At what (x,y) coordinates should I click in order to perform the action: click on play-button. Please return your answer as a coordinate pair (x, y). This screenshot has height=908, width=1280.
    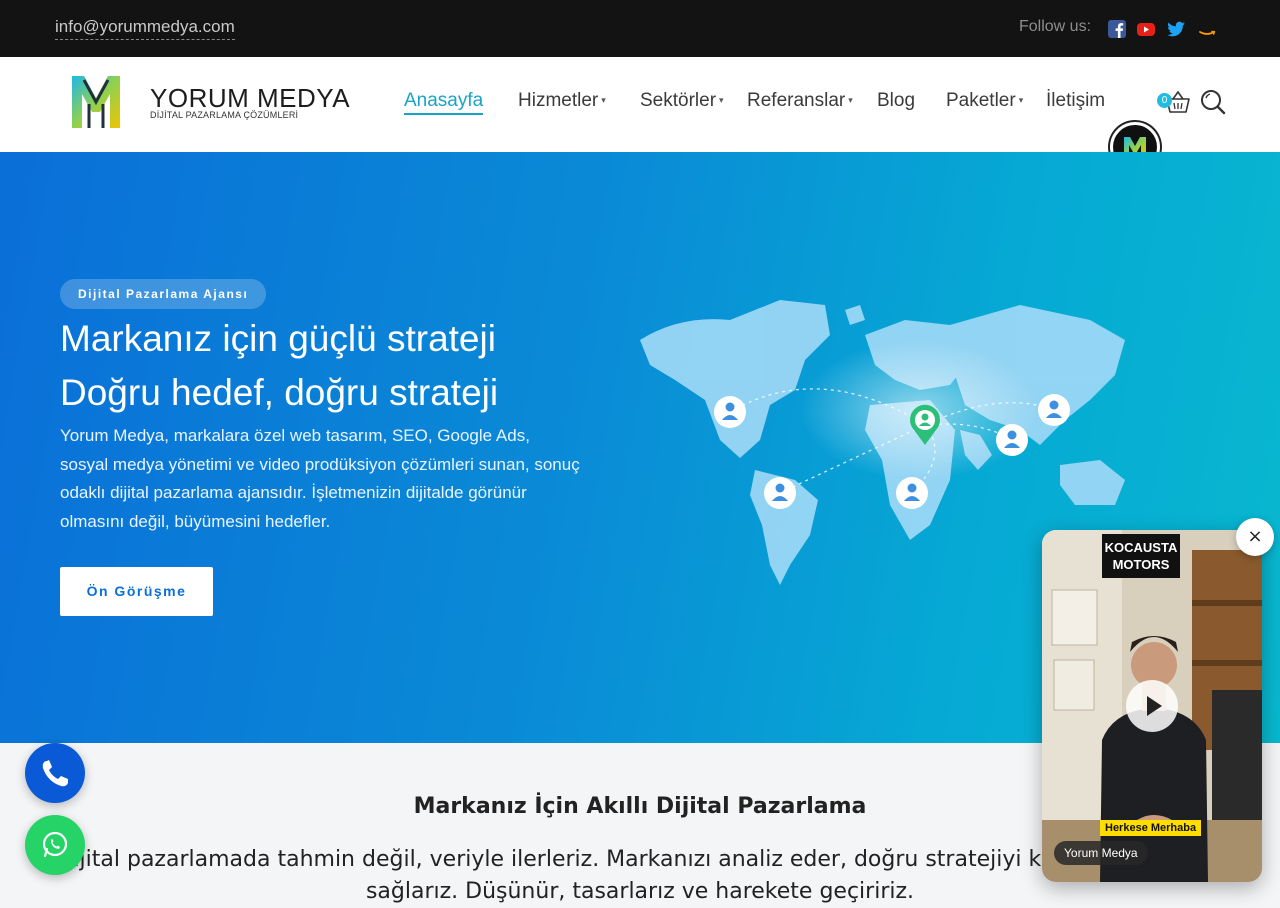
    Looking at the image, I should click on (1152, 706).